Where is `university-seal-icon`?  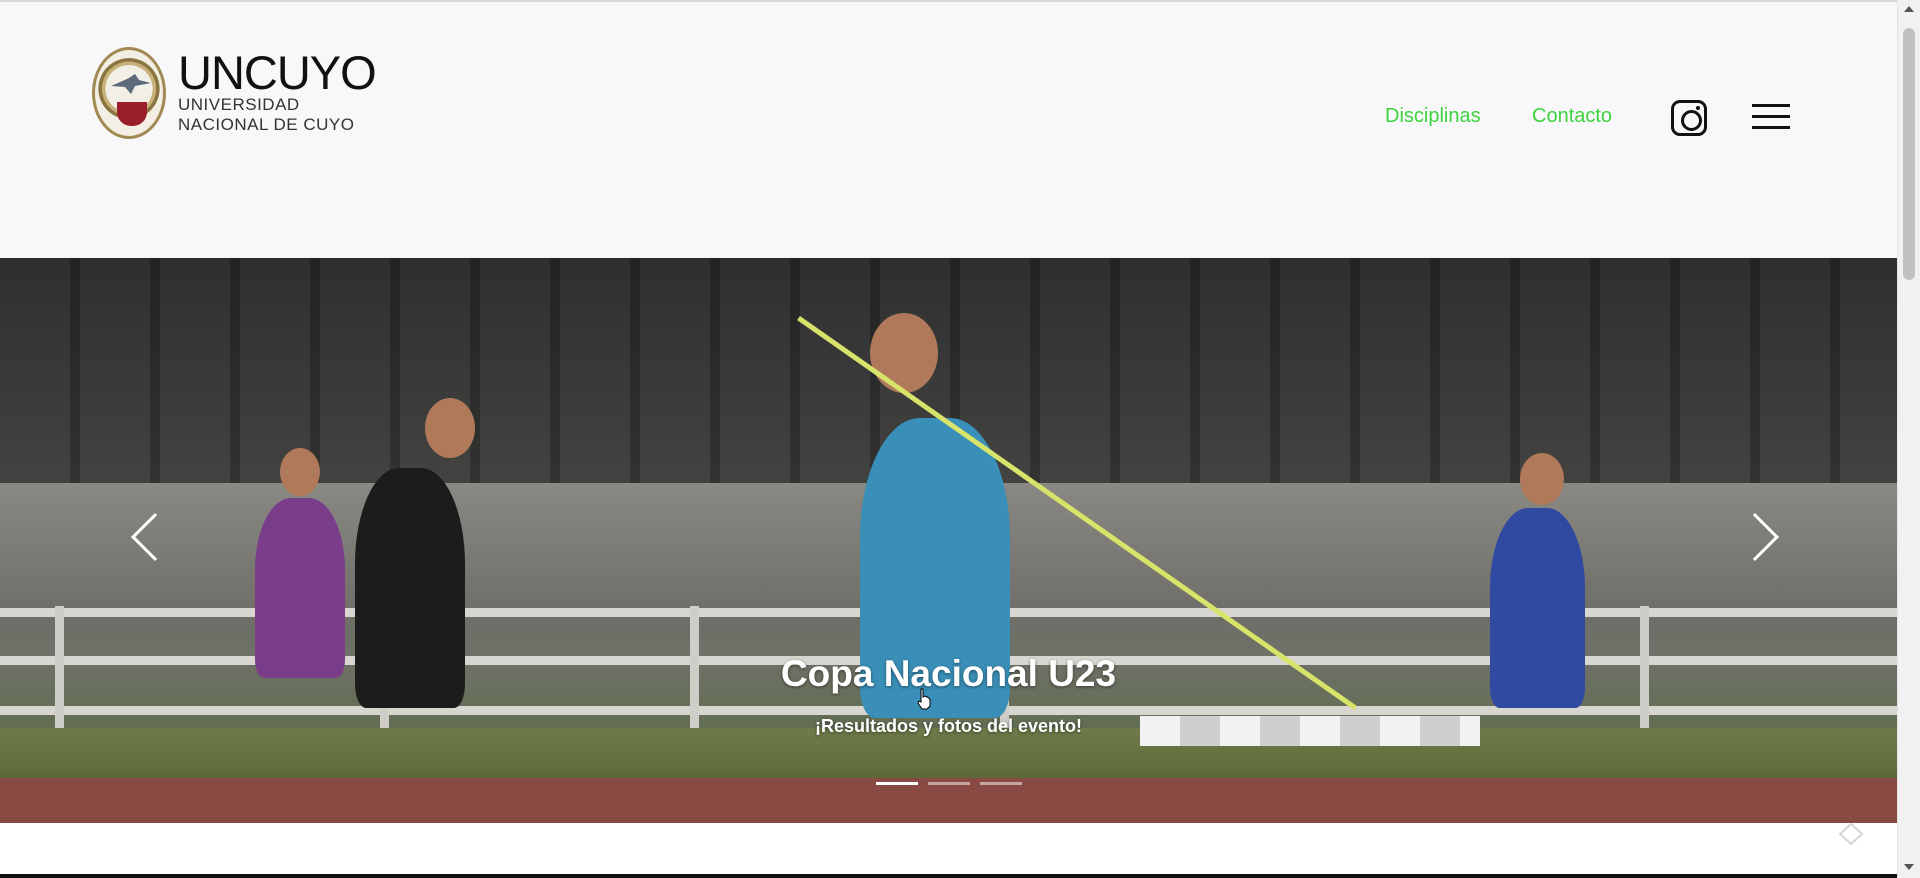
university-seal-icon is located at coordinates (129, 93).